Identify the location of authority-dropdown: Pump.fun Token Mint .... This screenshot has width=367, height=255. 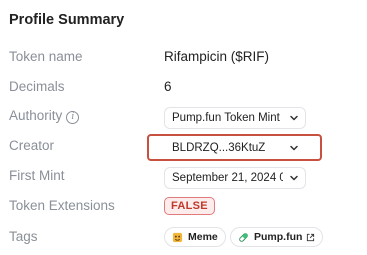
(235, 118).